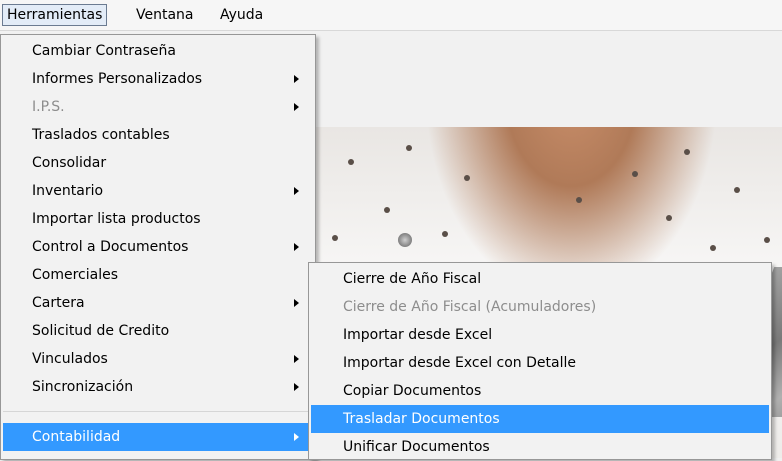 Image resolution: width=782 pixels, height=461 pixels. Describe the element at coordinates (101, 135) in the screenshot. I see `menu-item-label: Traslados contables` at that location.